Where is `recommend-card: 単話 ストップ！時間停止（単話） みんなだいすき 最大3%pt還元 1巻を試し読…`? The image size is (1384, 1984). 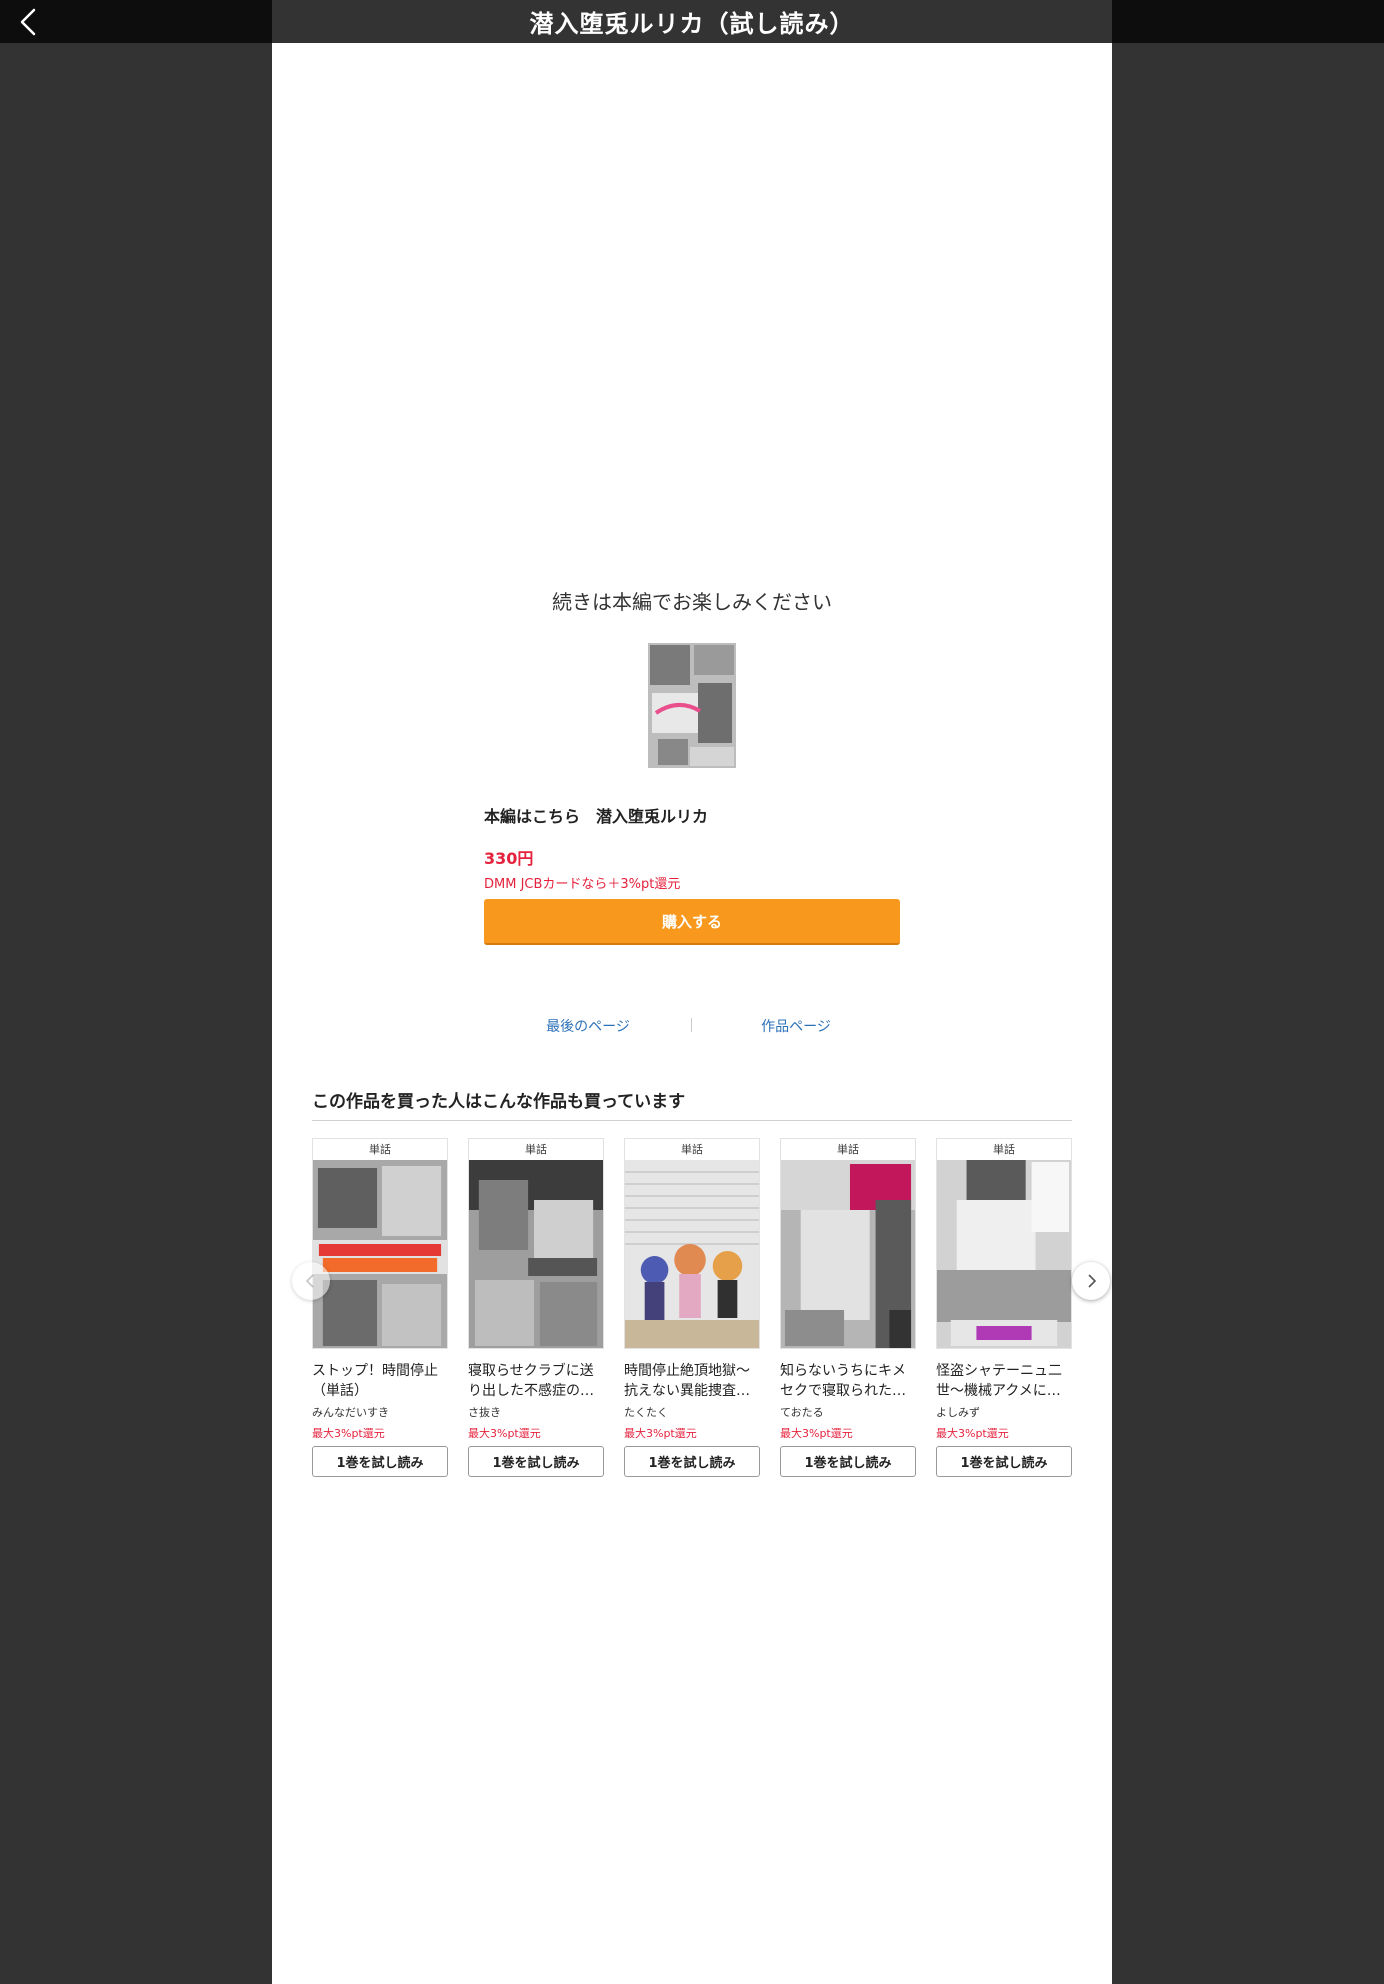
recommend-card: 単話 ストップ！時間停止（単話） みんなだいすき 最大3%pt還元 1巻を試し読… is located at coordinates (380, 1307).